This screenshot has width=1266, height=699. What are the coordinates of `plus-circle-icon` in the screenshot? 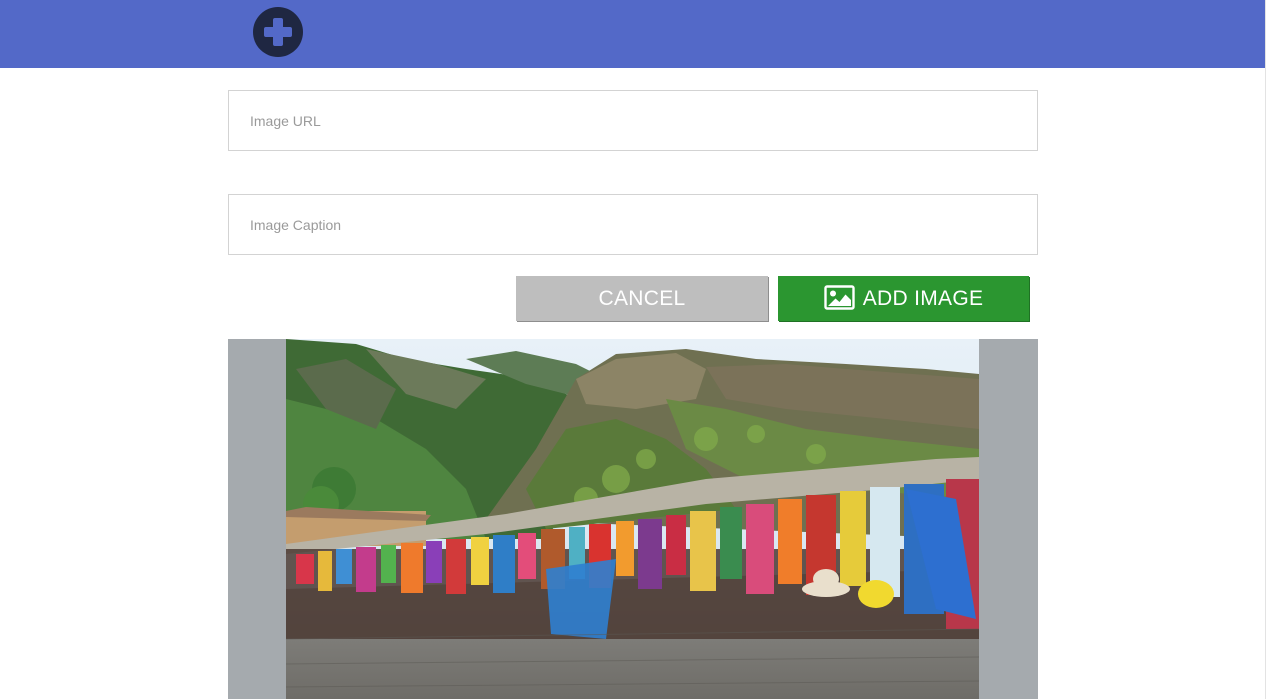 It's located at (278, 32).